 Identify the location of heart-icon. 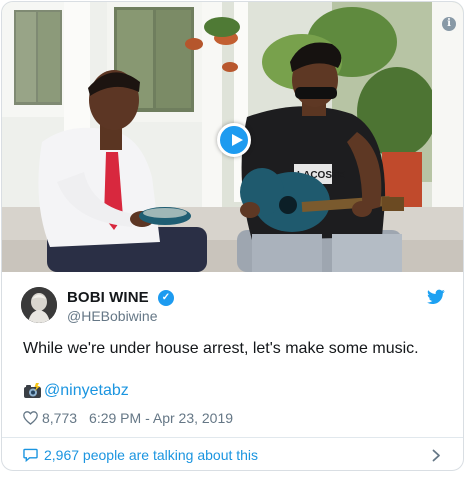
(30, 418).